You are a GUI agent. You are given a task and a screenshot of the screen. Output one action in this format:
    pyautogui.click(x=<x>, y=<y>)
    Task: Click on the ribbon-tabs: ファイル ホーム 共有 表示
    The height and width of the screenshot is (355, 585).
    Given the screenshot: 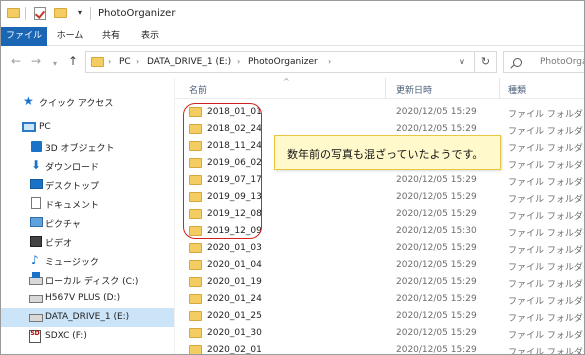 What is the action you would take?
    pyautogui.click(x=292, y=36)
    